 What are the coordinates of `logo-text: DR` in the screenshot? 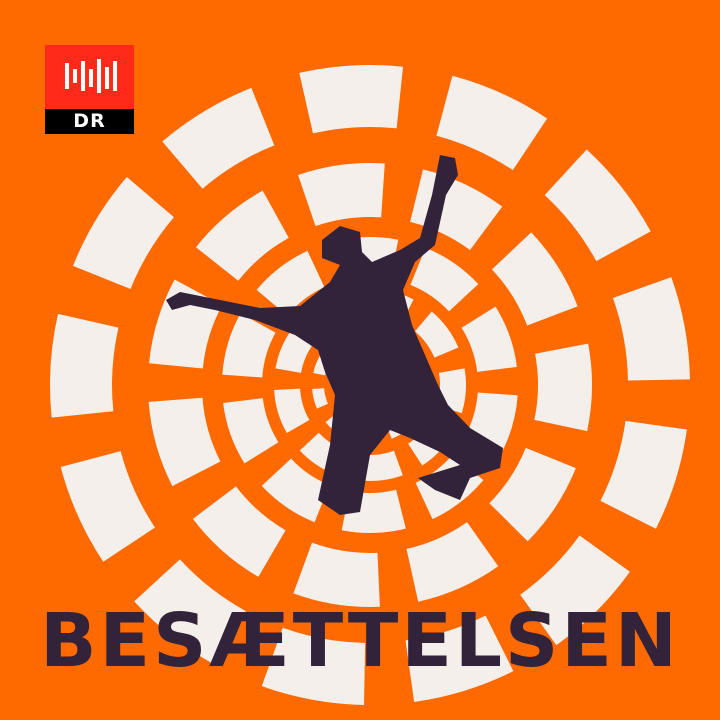 It's located at (89, 121).